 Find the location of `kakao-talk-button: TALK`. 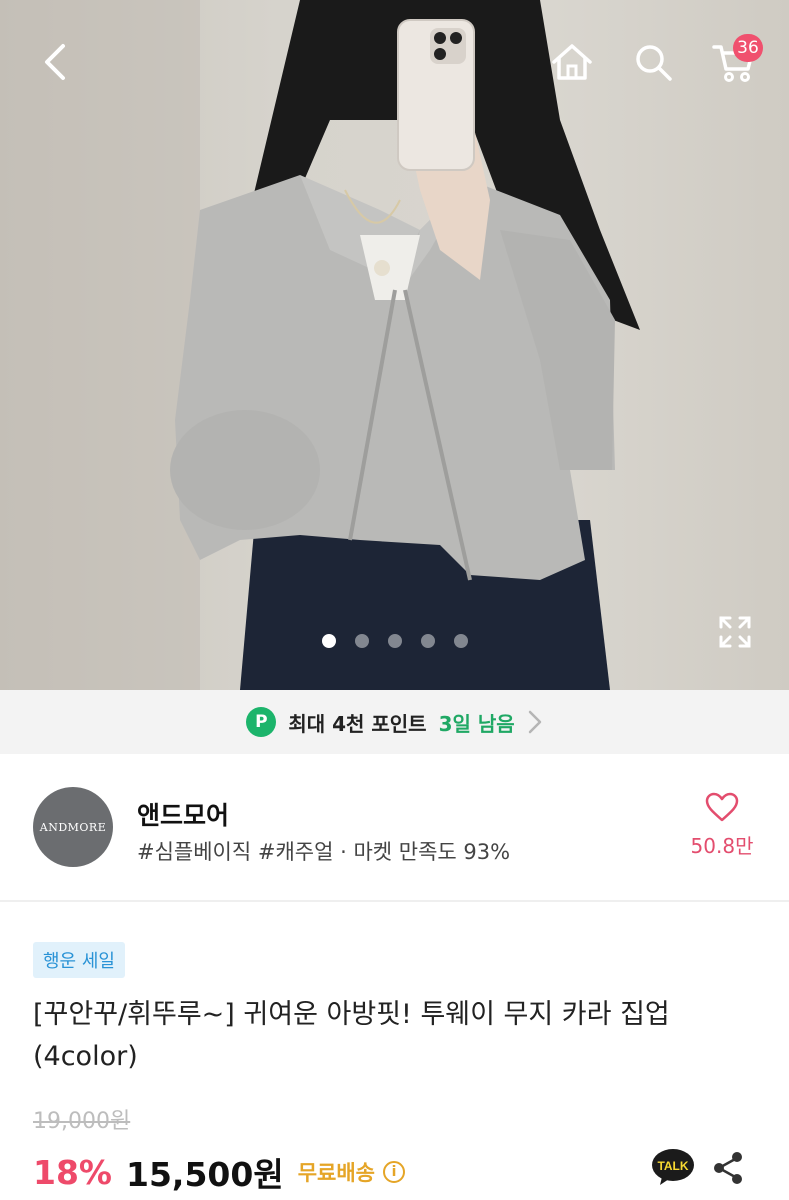

kakao-talk-button: TALK is located at coordinates (673, 1167).